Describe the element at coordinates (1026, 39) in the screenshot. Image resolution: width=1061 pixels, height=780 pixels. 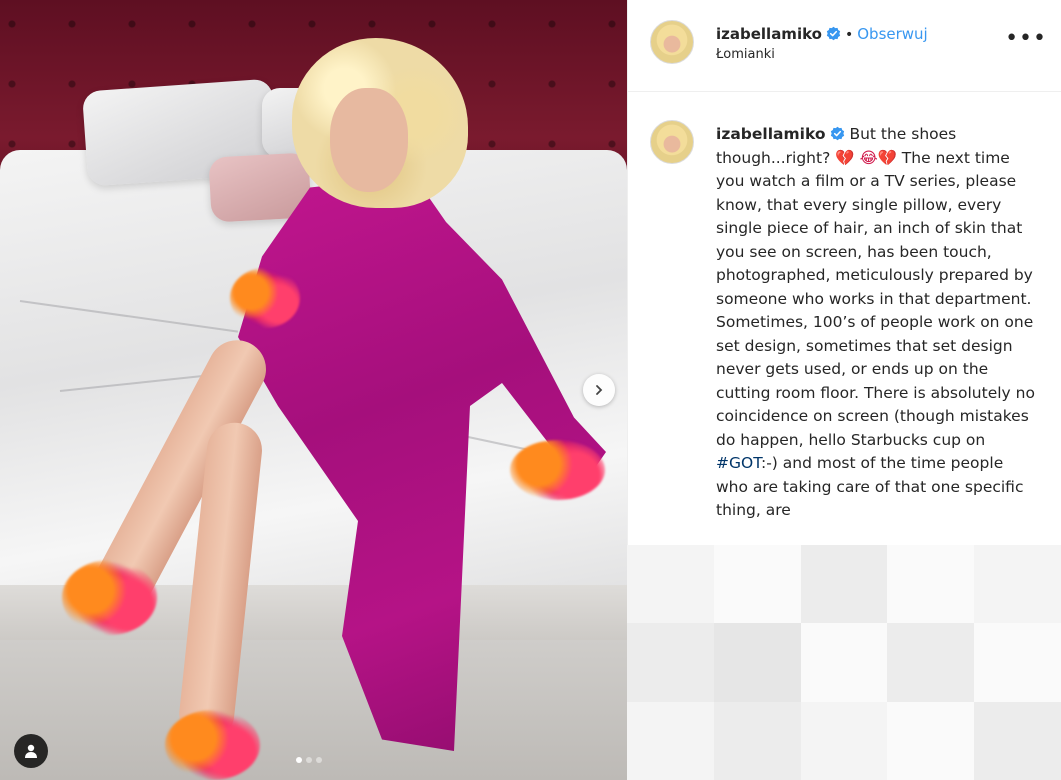
I see `more-options-button: •••` at that location.